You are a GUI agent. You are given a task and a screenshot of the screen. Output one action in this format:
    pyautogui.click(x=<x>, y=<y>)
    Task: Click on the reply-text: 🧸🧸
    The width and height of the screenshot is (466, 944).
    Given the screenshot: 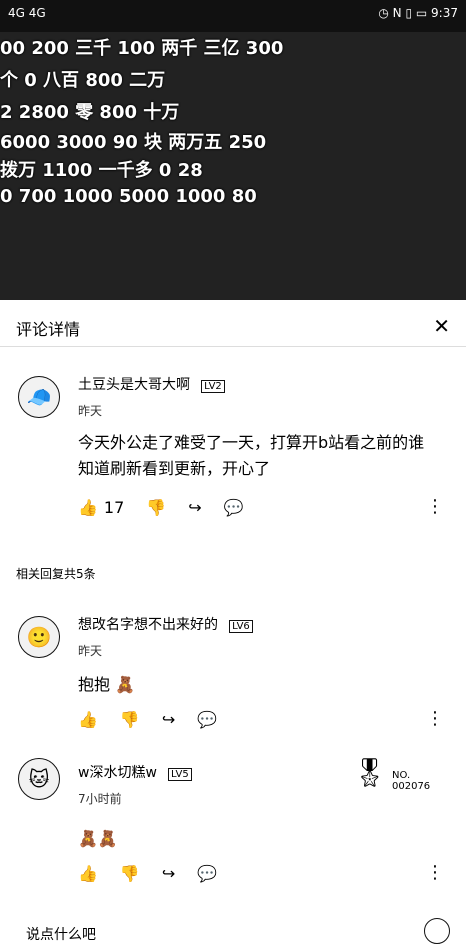 What is the action you would take?
    pyautogui.click(x=98, y=839)
    